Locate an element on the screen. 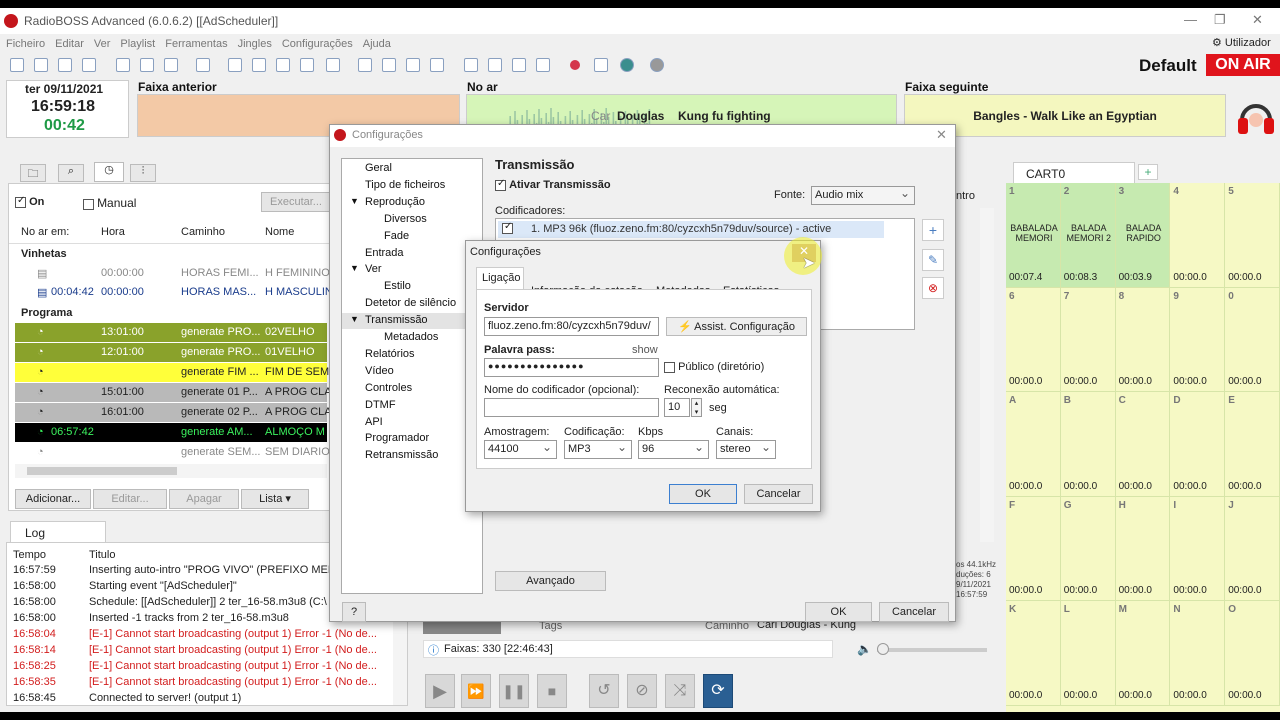 Image resolution: width=1280 pixels, height=720 pixels. tree-item: Entrada is located at coordinates (384, 253).